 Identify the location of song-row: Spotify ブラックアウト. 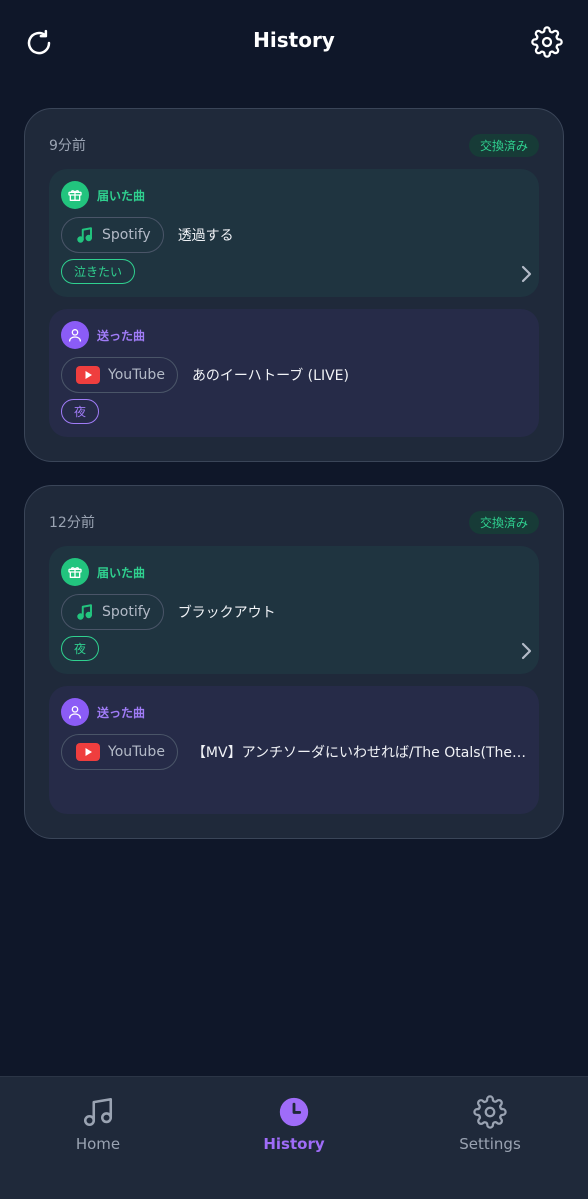
(294, 612).